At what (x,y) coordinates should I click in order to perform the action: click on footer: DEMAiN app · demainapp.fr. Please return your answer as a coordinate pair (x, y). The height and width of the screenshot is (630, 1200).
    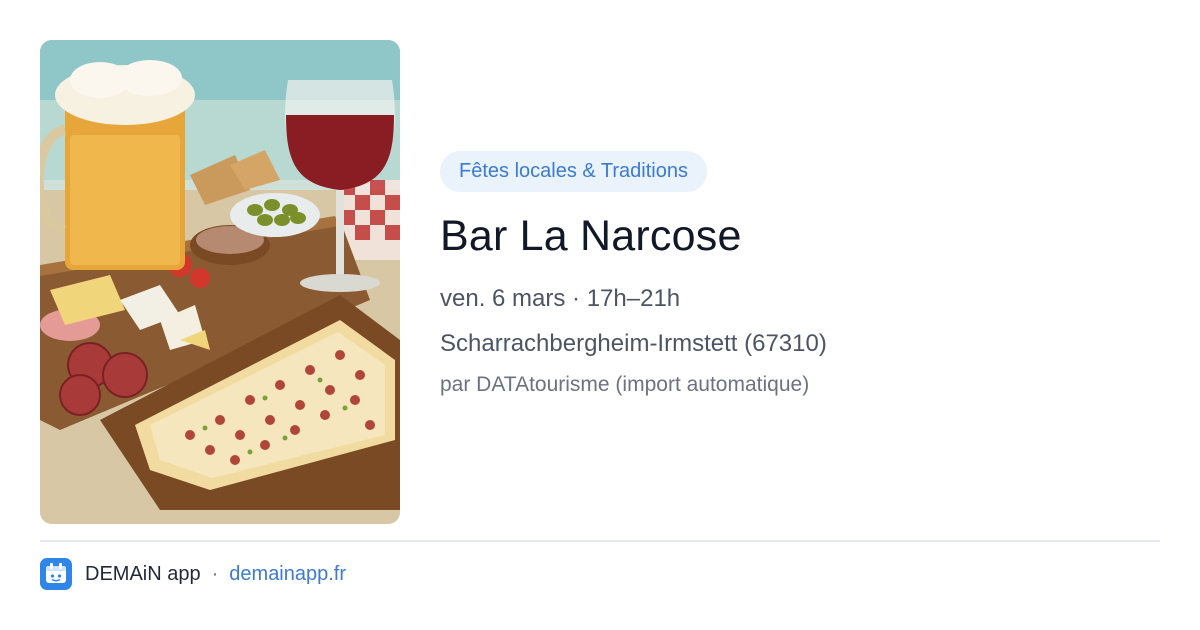
    Looking at the image, I should click on (193, 574).